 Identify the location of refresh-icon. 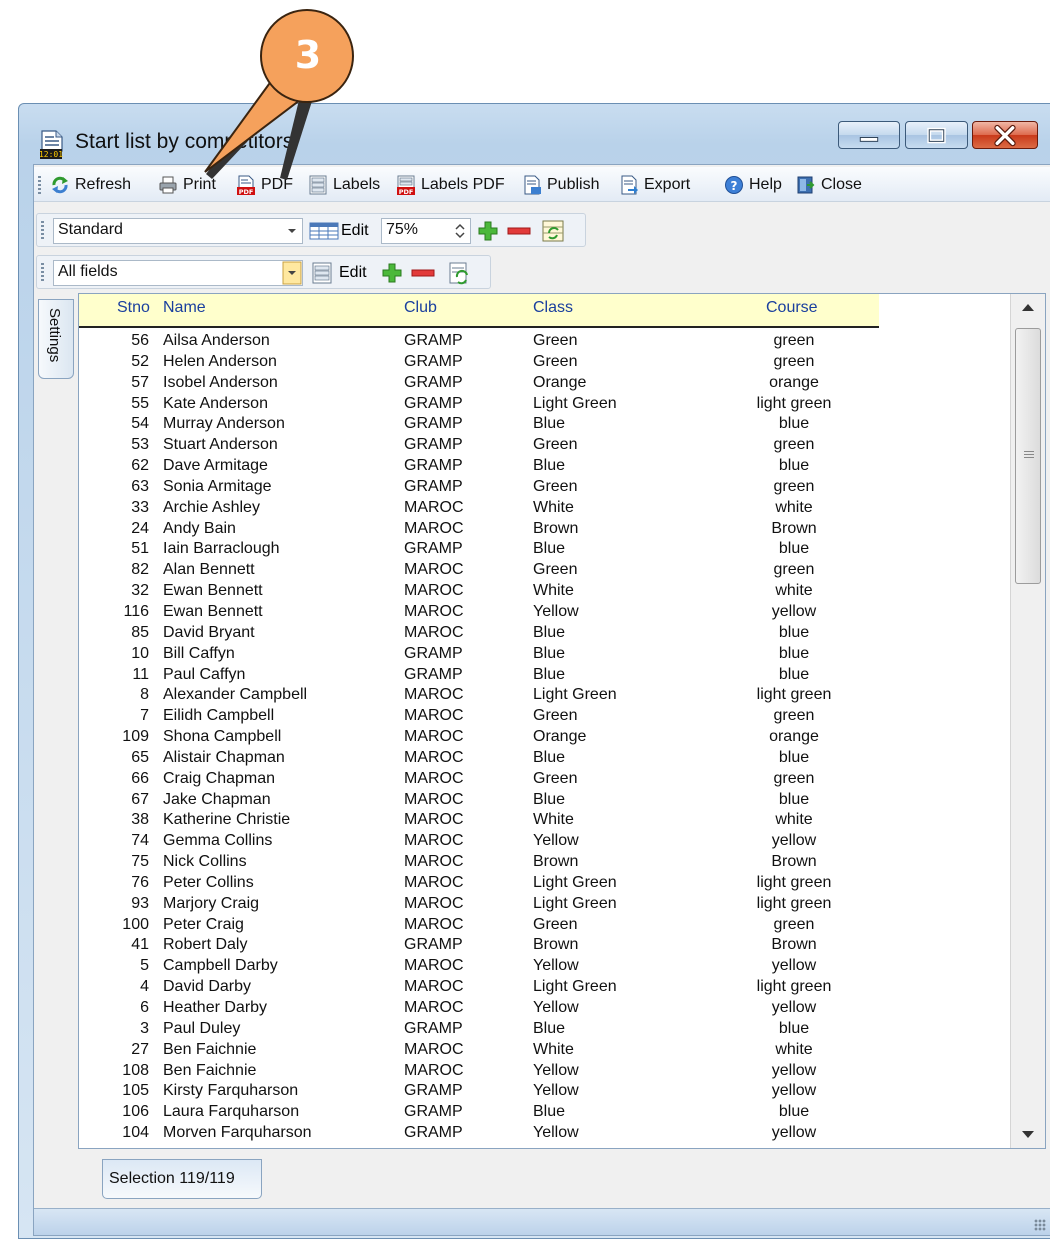
(60, 185).